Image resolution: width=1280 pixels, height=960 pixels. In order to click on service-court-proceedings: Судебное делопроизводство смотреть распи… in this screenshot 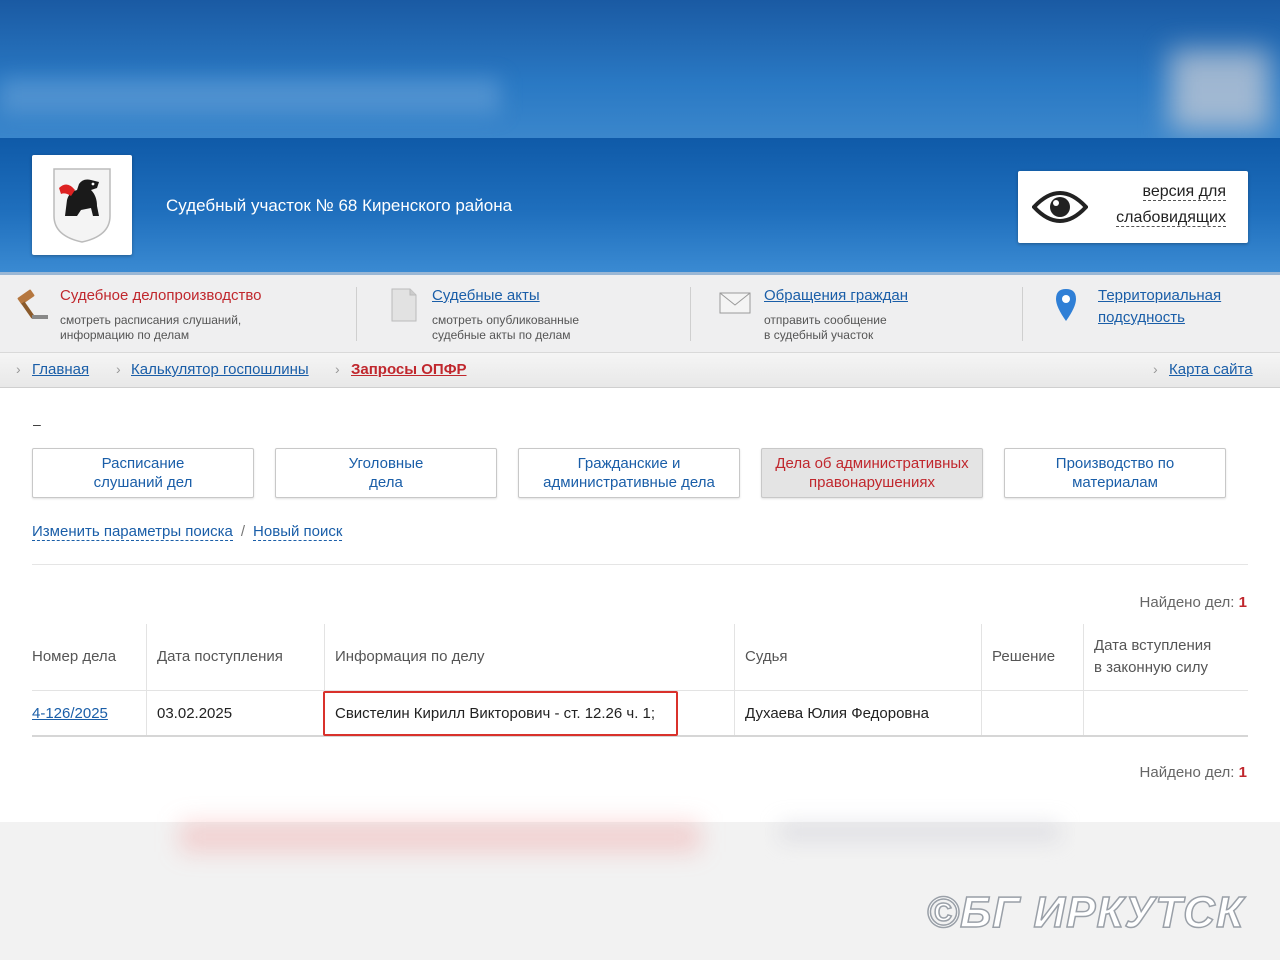, I will do `click(174, 317)`.